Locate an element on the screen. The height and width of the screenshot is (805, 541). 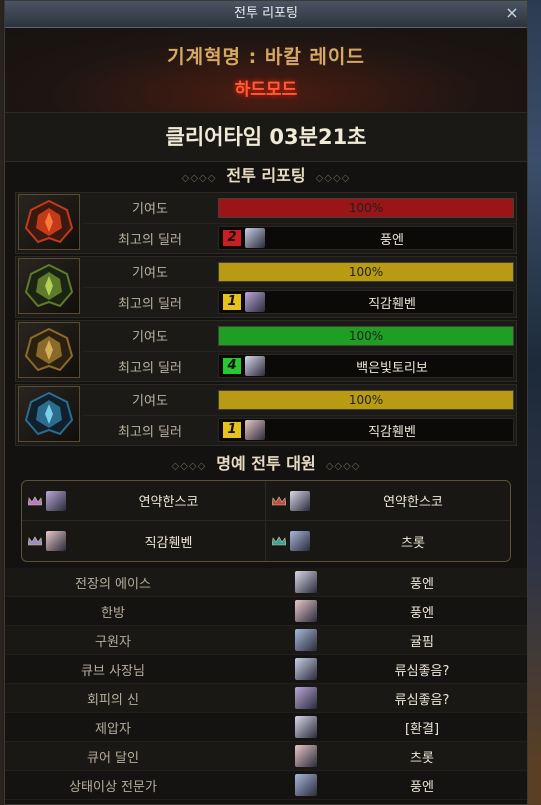
party-row: 기여도 100% 최고의 딜러 1 직감휀벤 is located at coordinates (266, 287).